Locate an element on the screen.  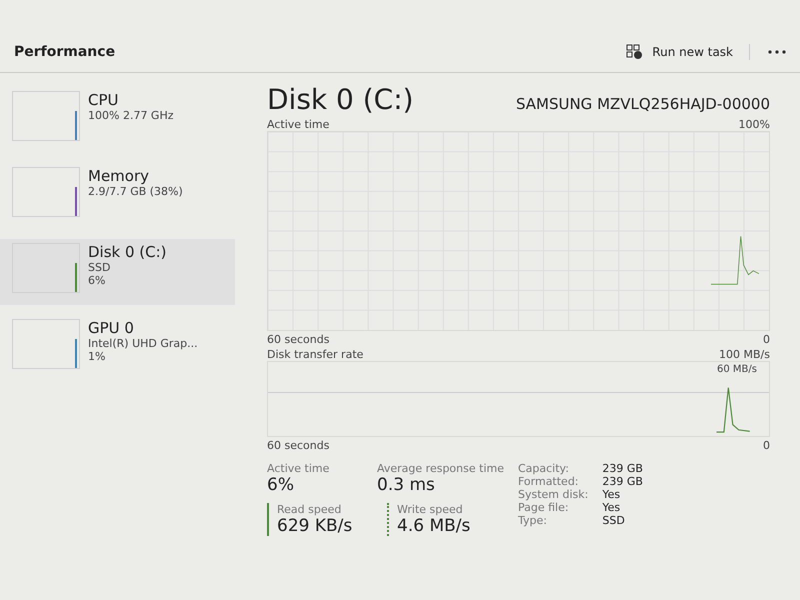
property-label: System disk: is located at coordinates (553, 494).